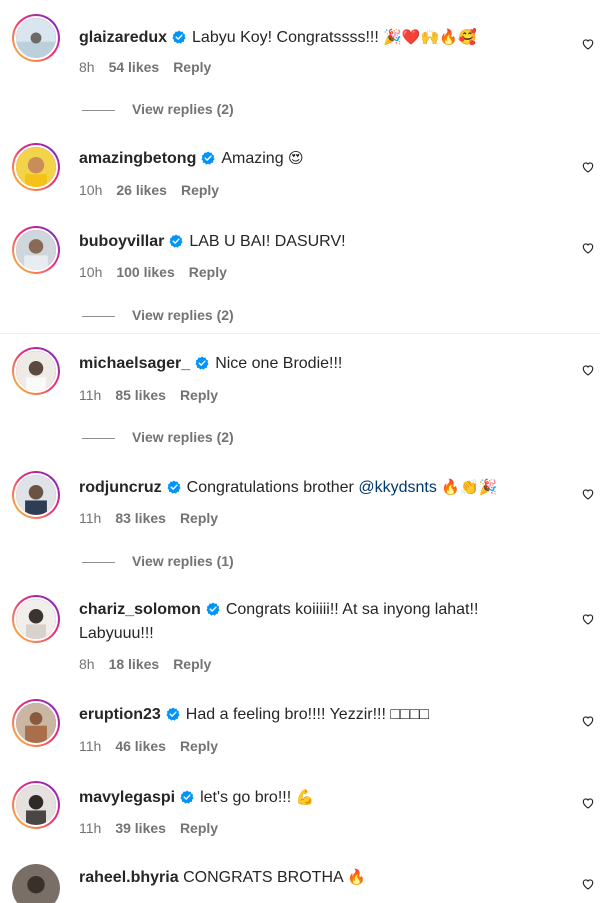 The height and width of the screenshot is (903, 600). What do you see at coordinates (263, 877) in the screenshot?
I see `comment-text: CONGRATS BROTHA` at bounding box center [263, 877].